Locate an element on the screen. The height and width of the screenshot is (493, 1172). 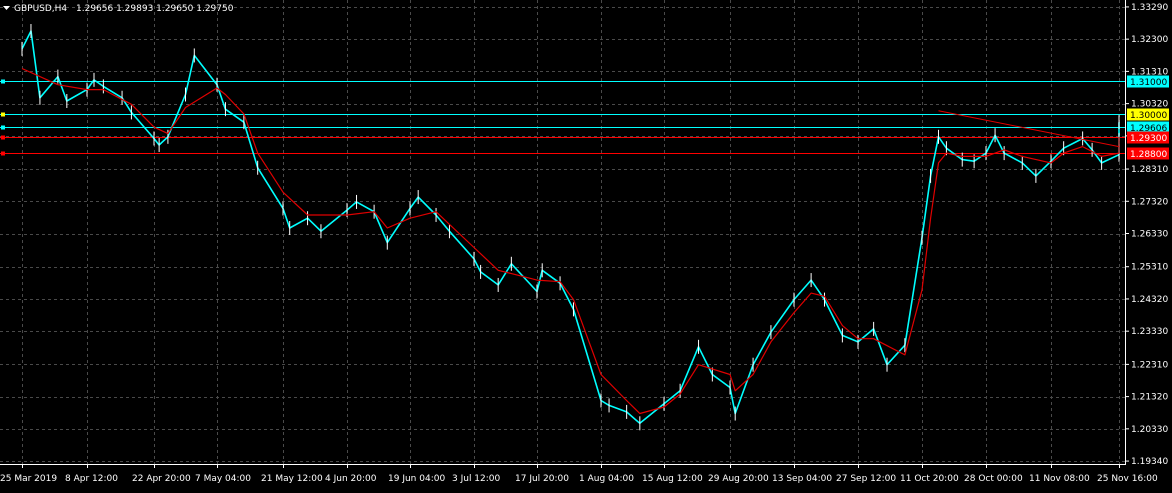
x-tick-label: 1 Aug 04:00 is located at coordinates (606, 479).